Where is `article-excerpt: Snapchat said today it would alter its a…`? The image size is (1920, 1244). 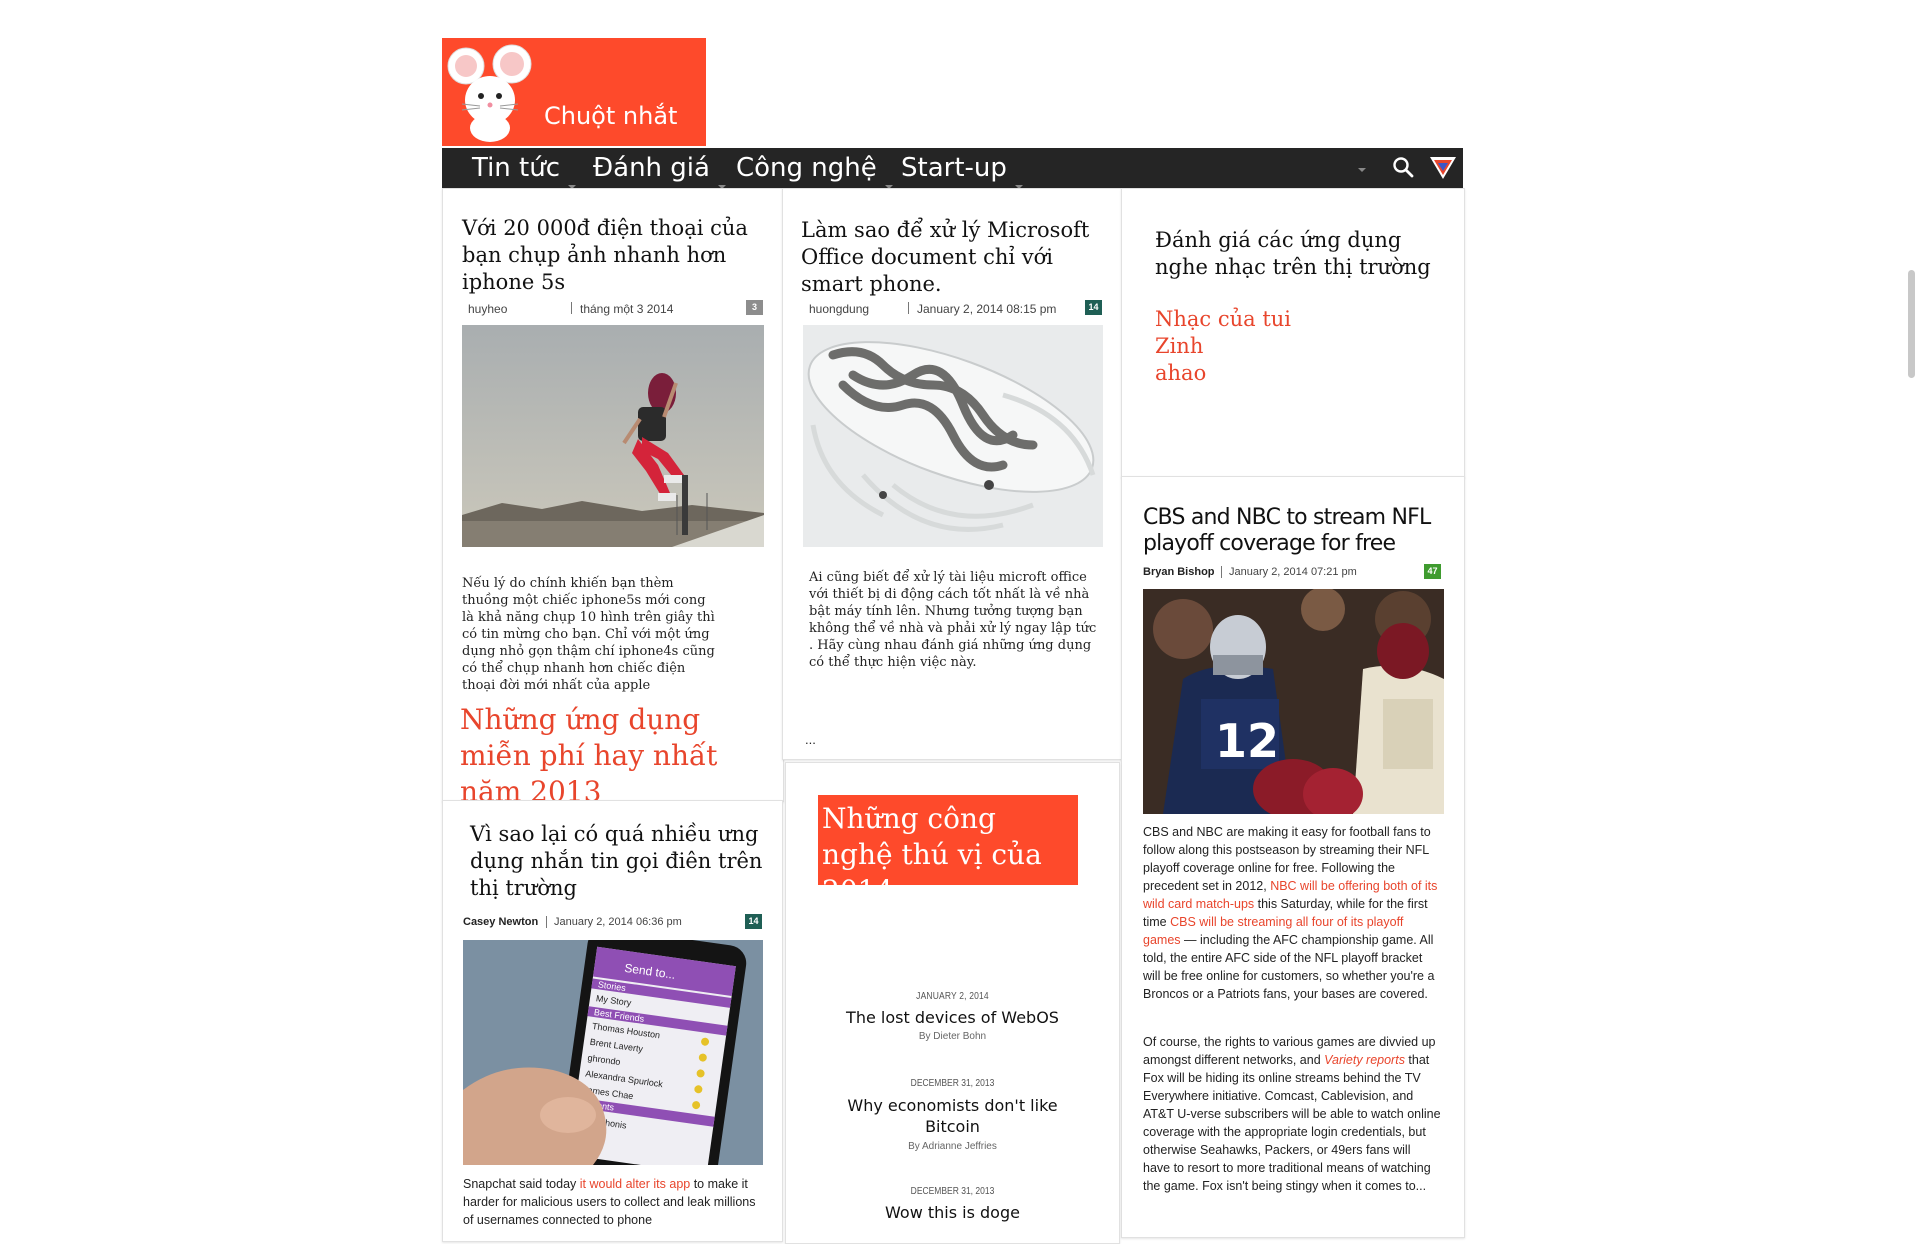
article-excerpt: Snapchat said today it would alter its a… is located at coordinates (613, 1202).